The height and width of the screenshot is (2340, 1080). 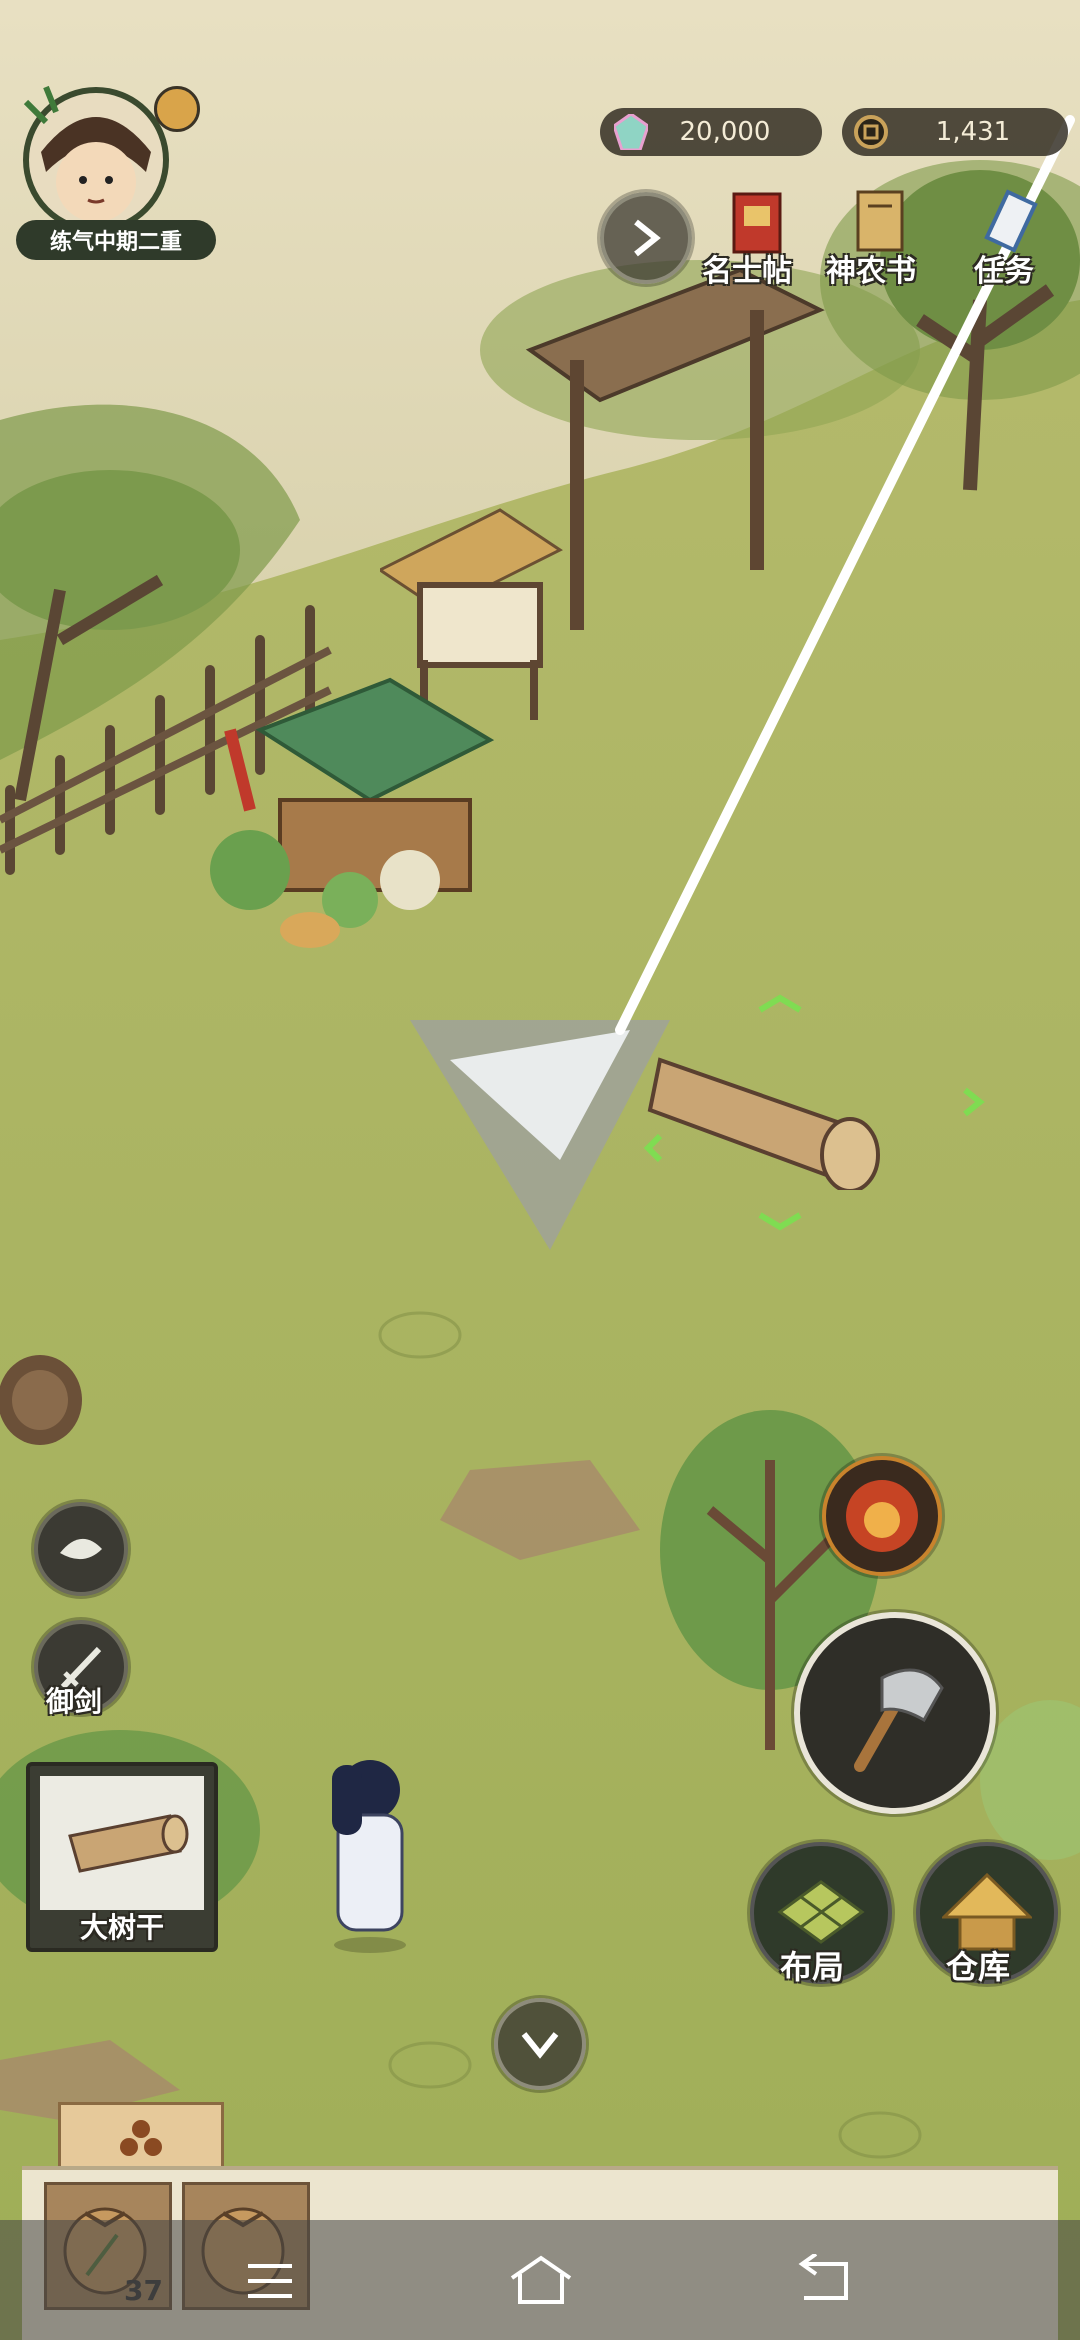 I want to click on chevron-down-icon, so click(x=540, y=2045).